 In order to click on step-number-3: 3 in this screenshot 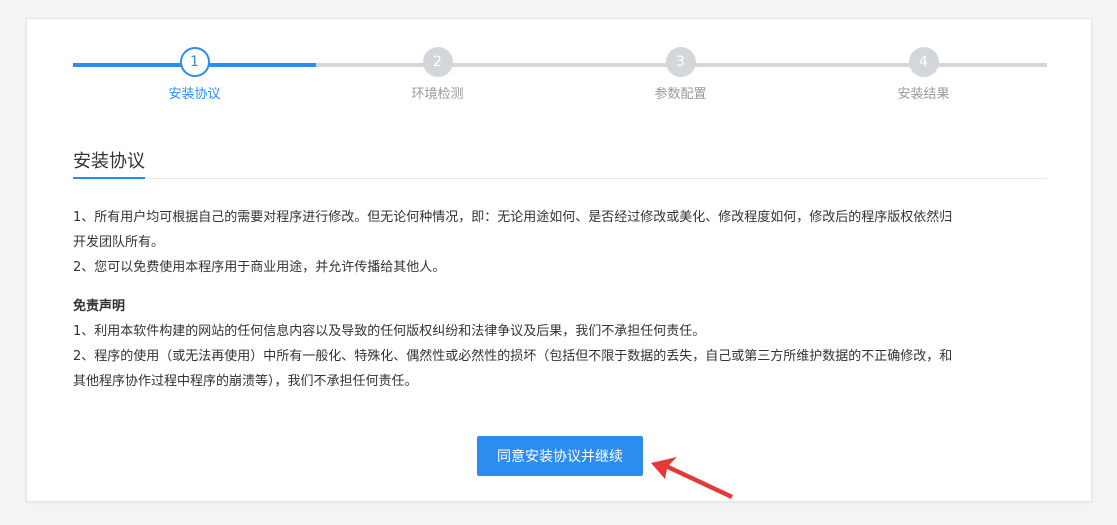, I will do `click(680, 62)`.